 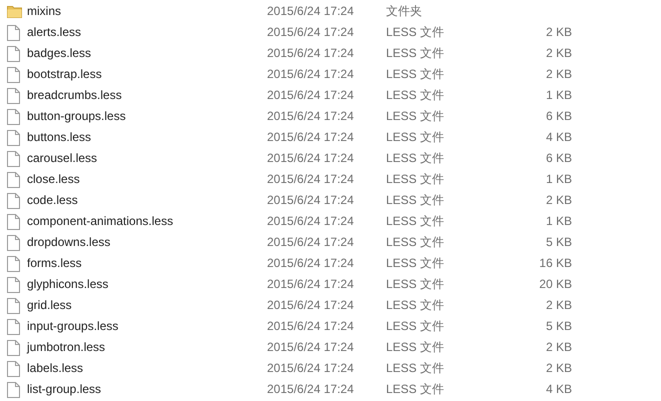 I want to click on file-name: code.less, so click(x=52, y=200).